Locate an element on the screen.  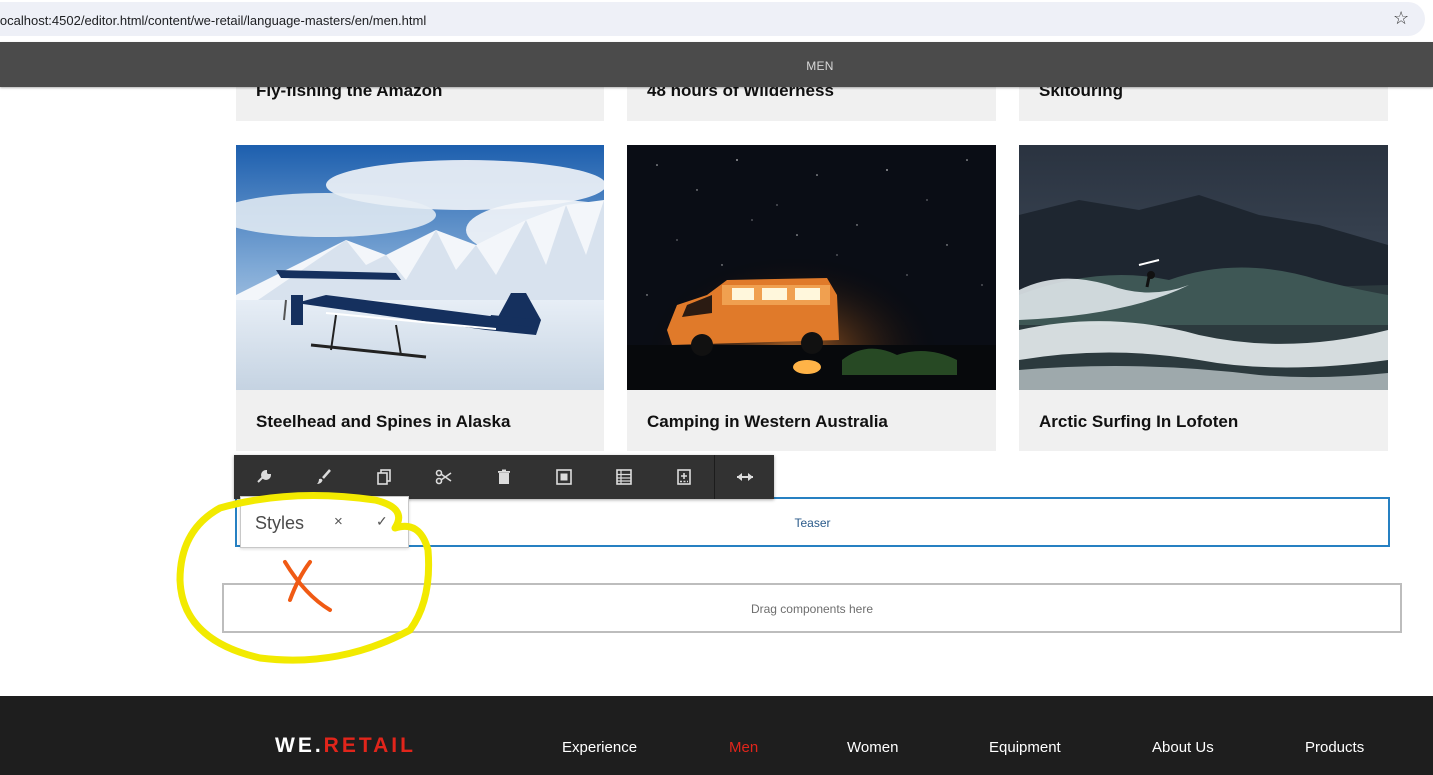
layout-resize-arrows-icon is located at coordinates (745, 477).